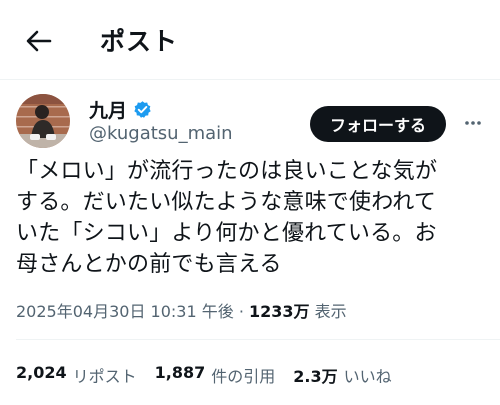  What do you see at coordinates (227, 171) in the screenshot?
I see `post-text-line: 「メロい」が流行ったのは良いことな気が` at bounding box center [227, 171].